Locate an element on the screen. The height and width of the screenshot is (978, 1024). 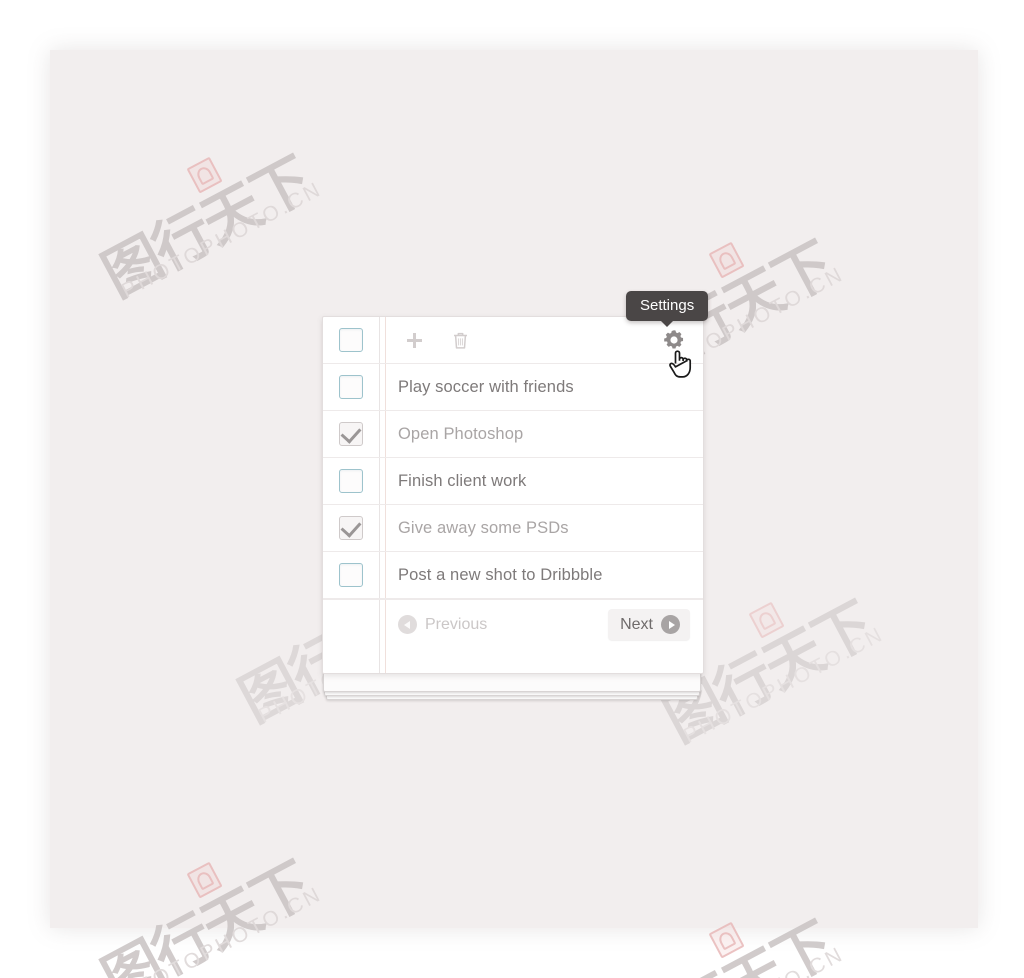
task-label: Post a new shot to Dribbble is located at coordinates (500, 574).